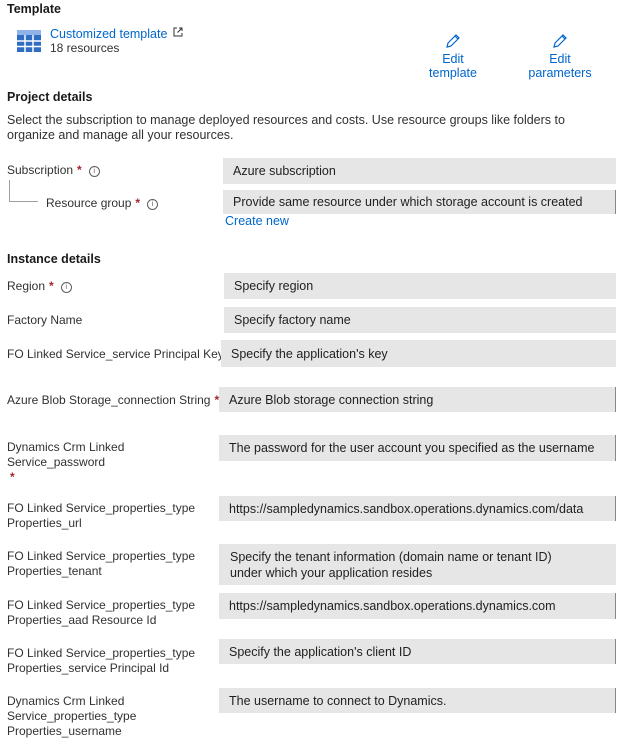 The width and height of the screenshot is (624, 742). Describe the element at coordinates (50, 97) in the screenshot. I see `project-details-heading: Project details` at that location.